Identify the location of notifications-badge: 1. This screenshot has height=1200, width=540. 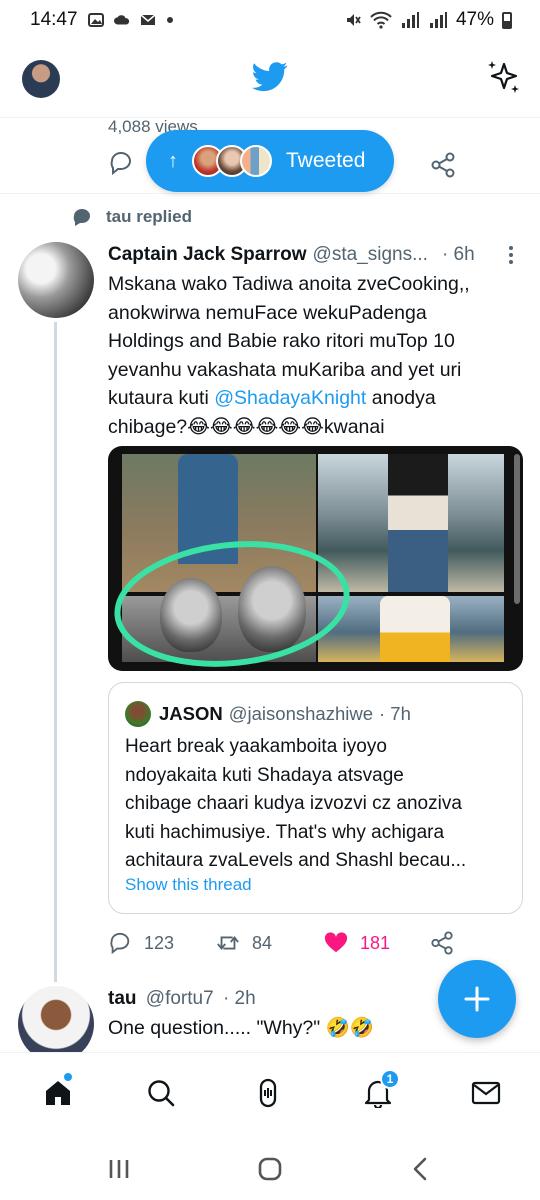
(390, 1079).